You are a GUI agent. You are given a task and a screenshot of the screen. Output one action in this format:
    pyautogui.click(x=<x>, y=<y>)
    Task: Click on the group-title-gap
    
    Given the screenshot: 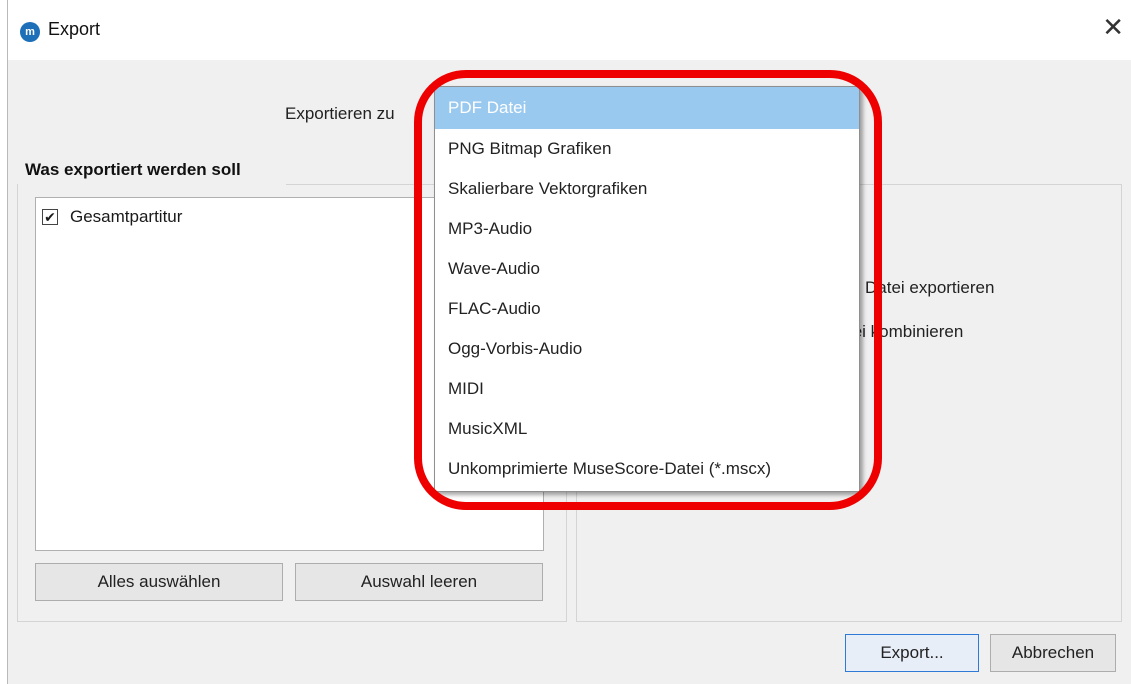 What is the action you would take?
    pyautogui.click(x=152, y=184)
    